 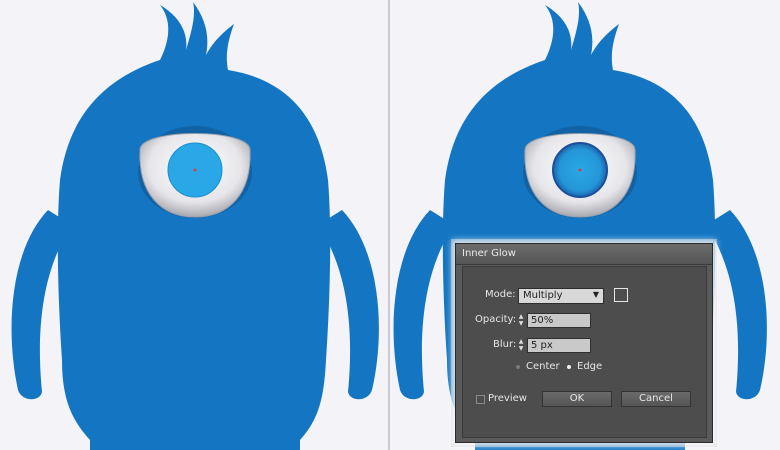 What do you see at coordinates (507, 398) in the screenshot?
I see `preview-label: Preview` at bounding box center [507, 398].